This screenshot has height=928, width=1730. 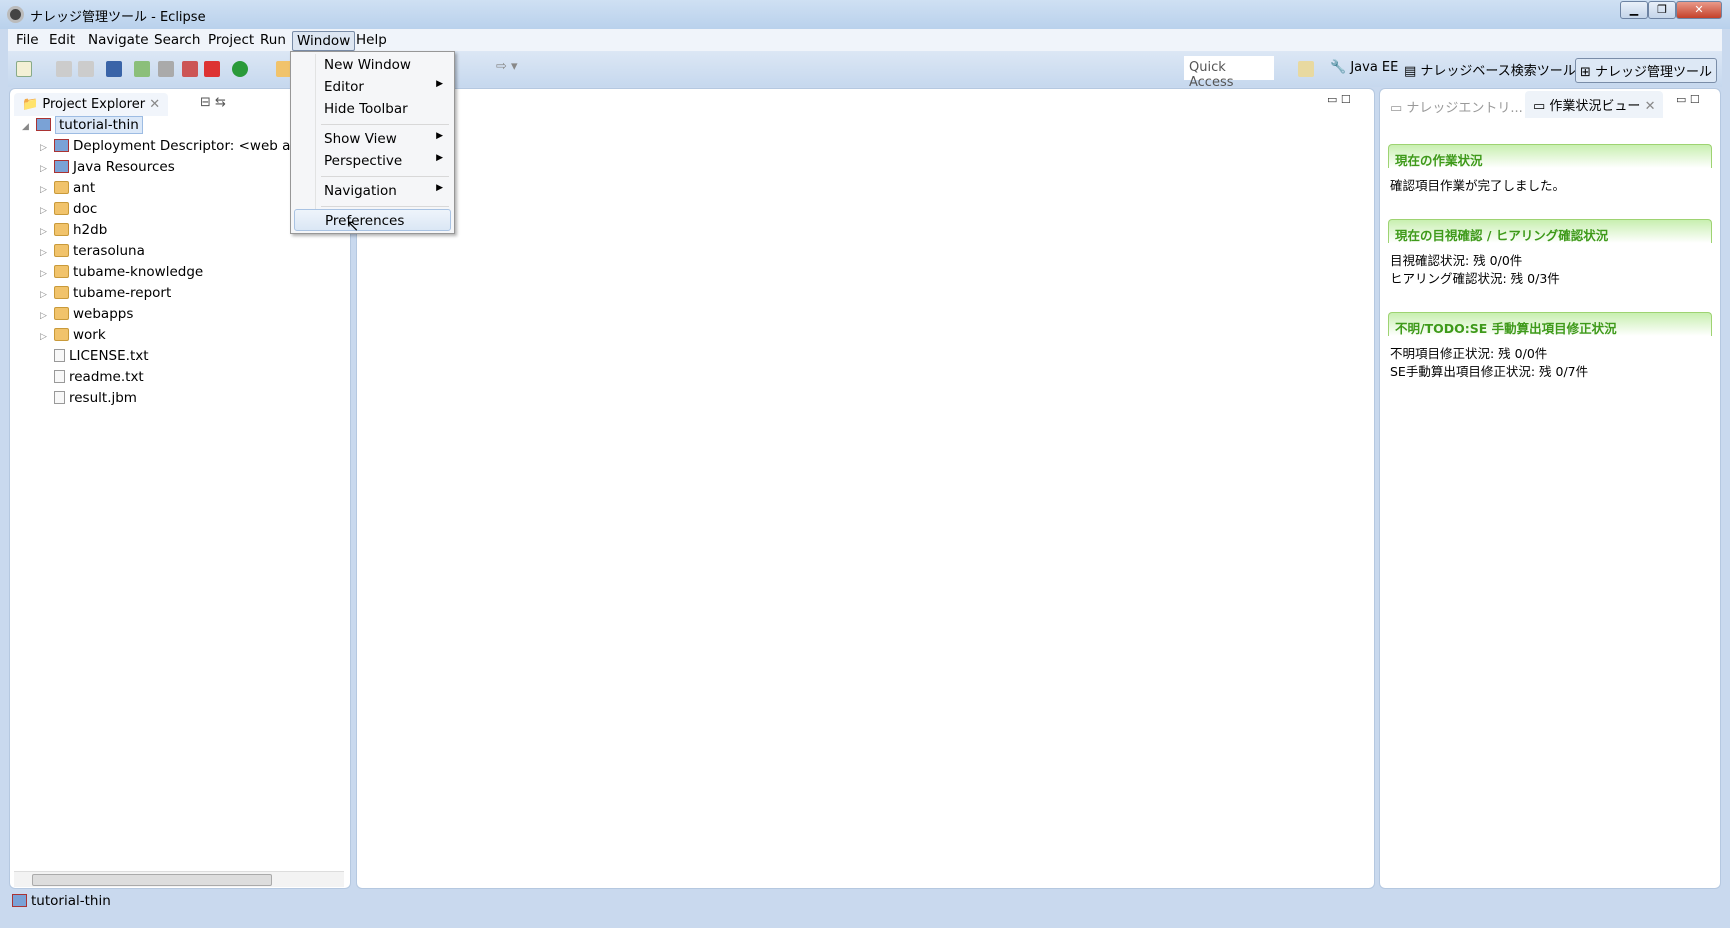 I want to click on menu-item-preferences: Preferences, so click(x=372, y=220).